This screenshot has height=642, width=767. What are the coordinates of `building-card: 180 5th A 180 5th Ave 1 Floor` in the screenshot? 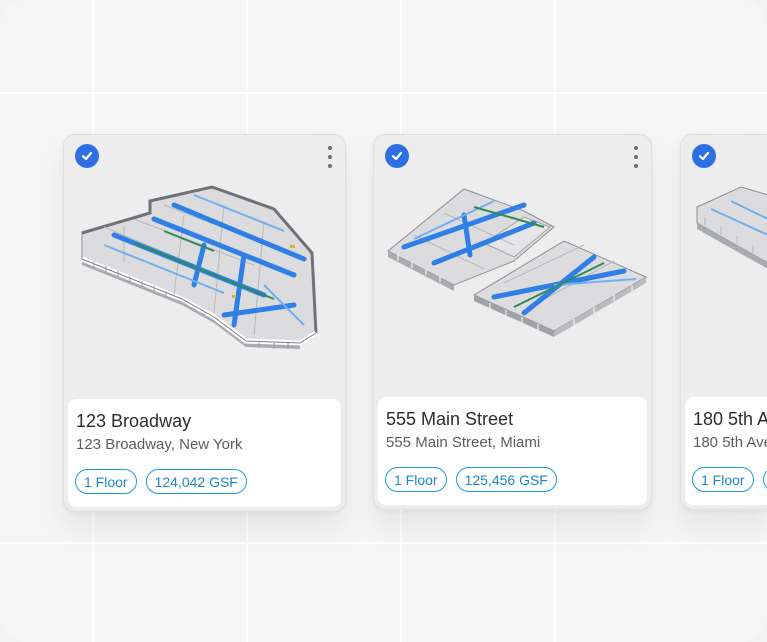 It's located at (723, 322).